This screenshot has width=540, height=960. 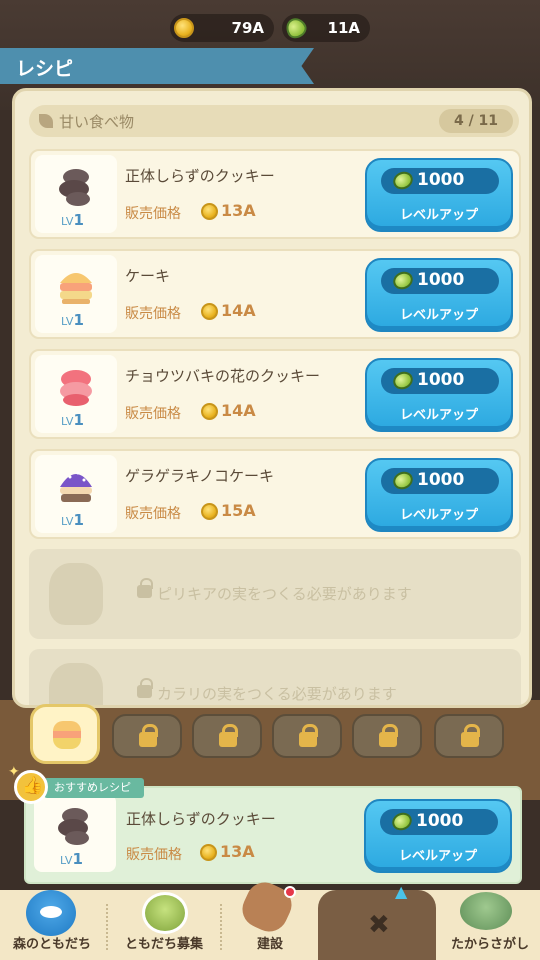 What do you see at coordinates (486, 911) in the screenshot?
I see `treasure-island-icon` at bounding box center [486, 911].